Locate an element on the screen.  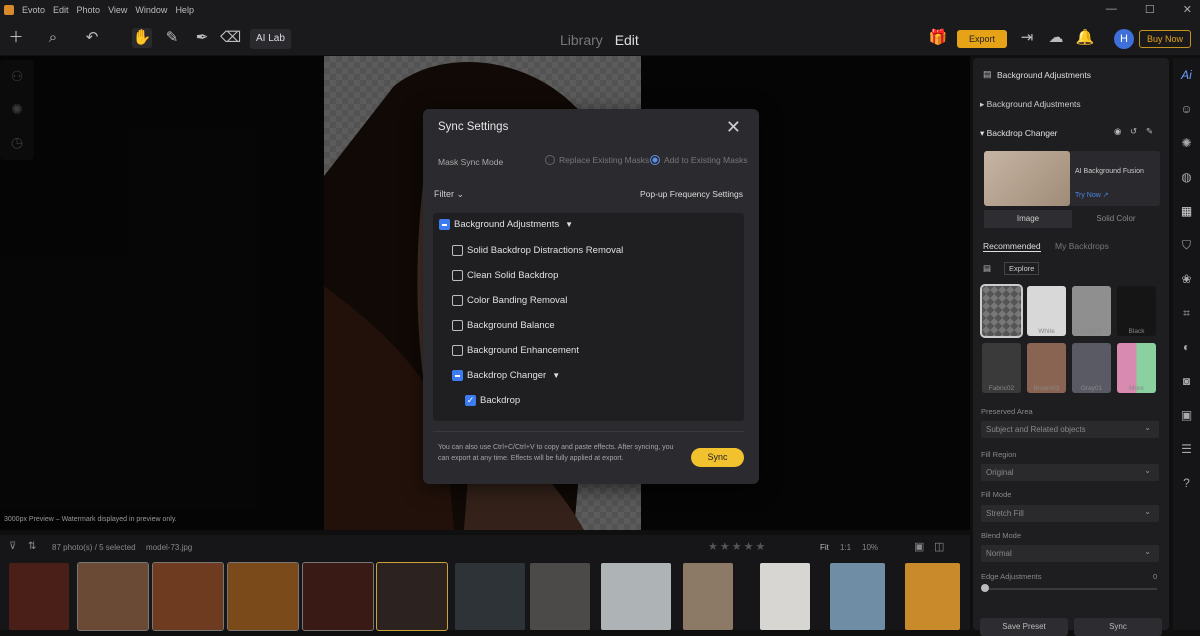
preserved-area-select: Subject and Related objects is located at coordinates (1070, 428).